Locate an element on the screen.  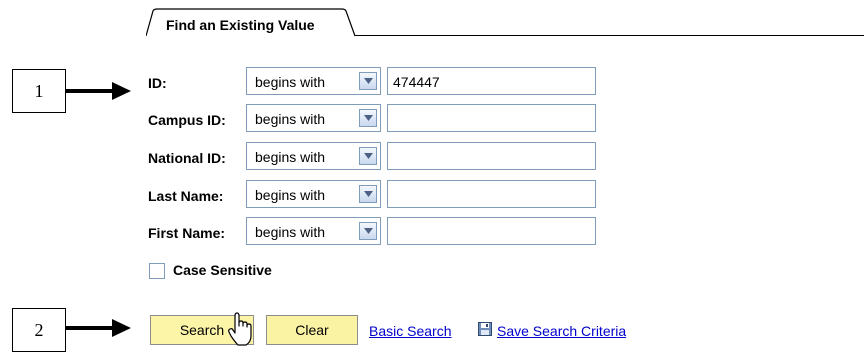
field-label-campus-id: Campus ID: is located at coordinates (187, 120).